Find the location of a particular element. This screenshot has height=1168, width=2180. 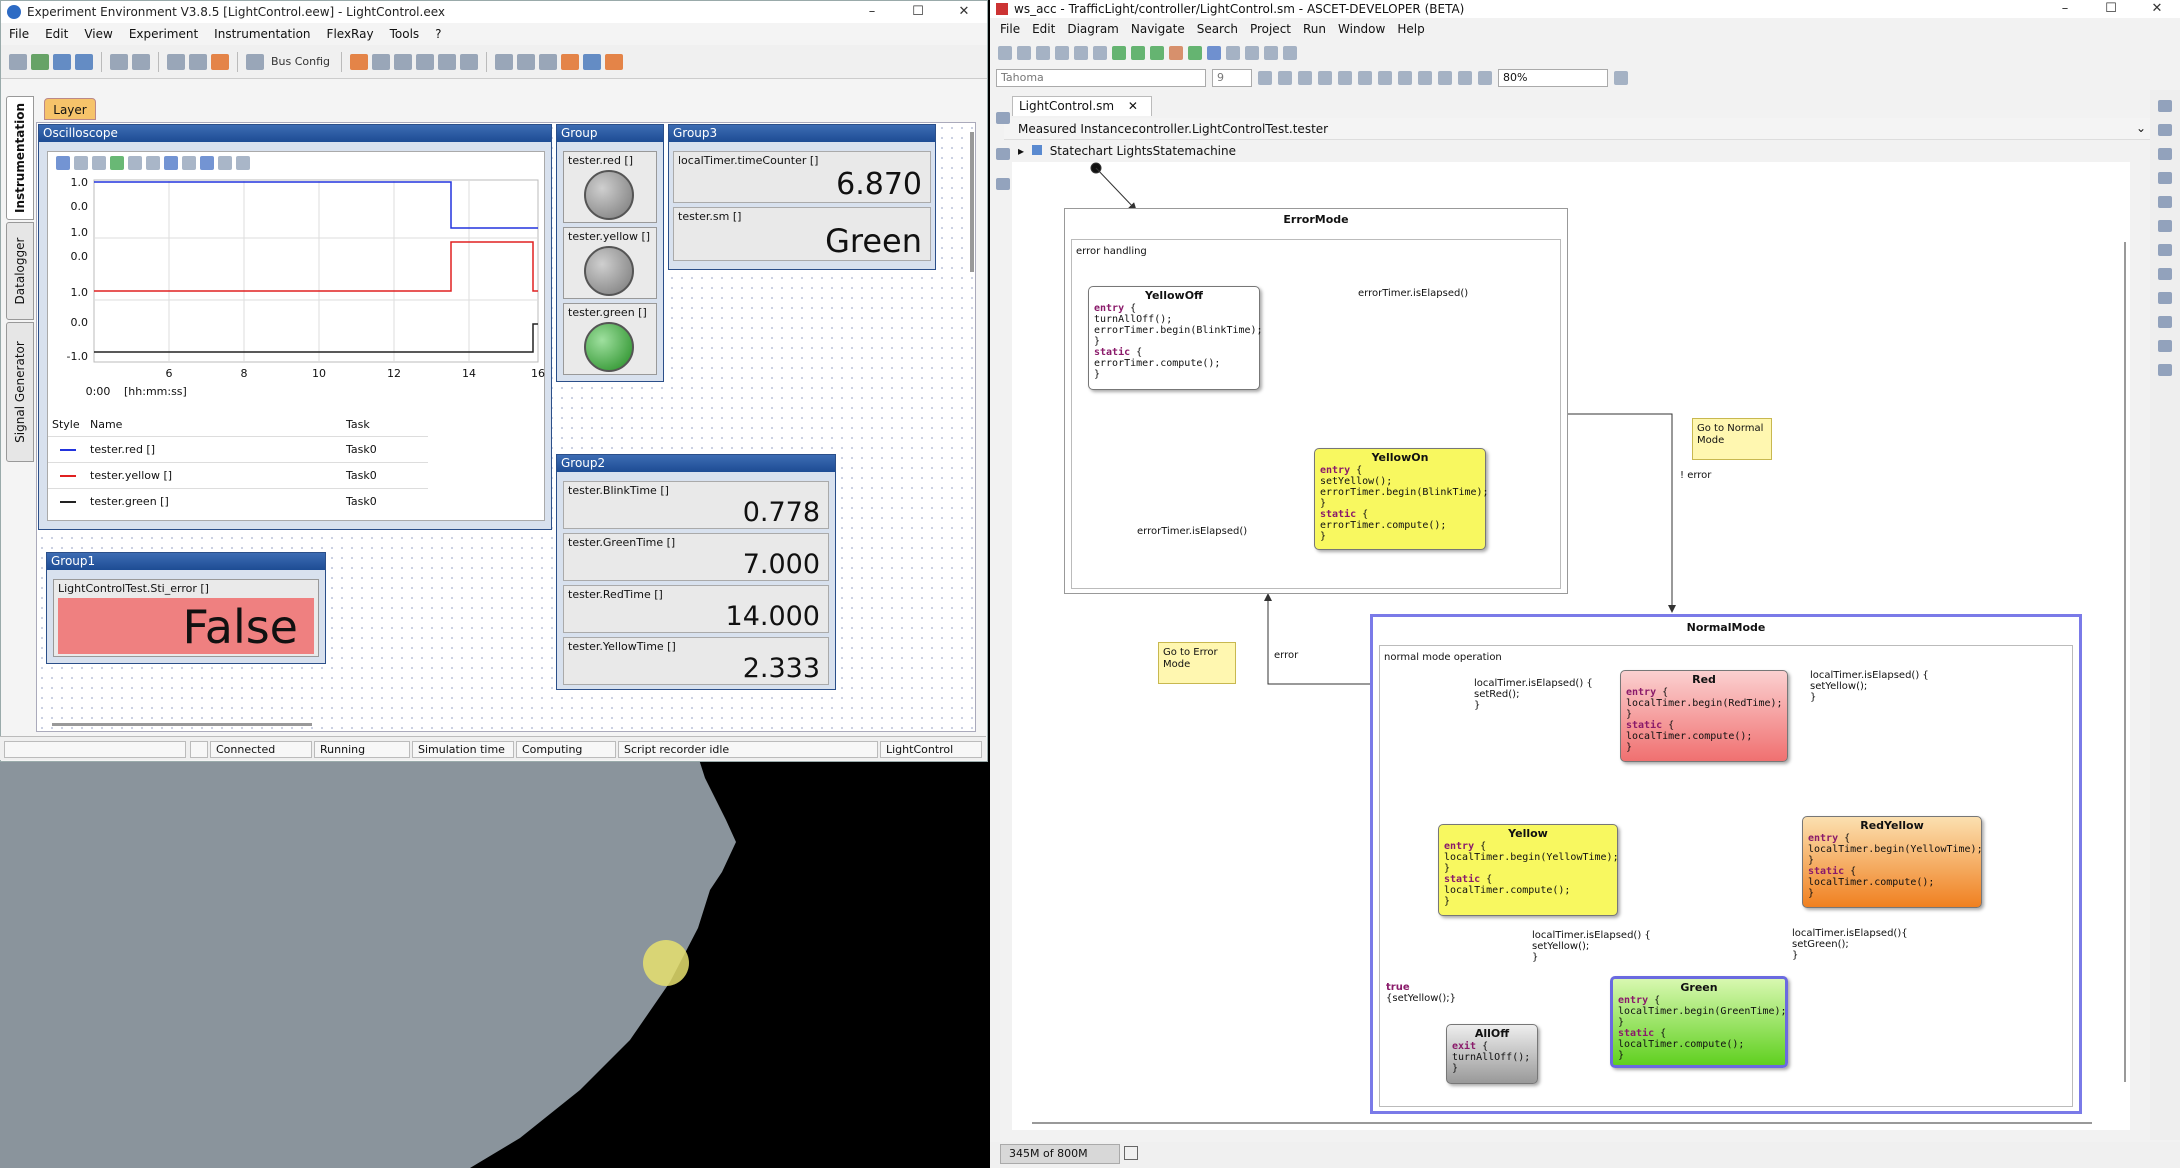

menu-help: Help is located at coordinates (1410, 29).